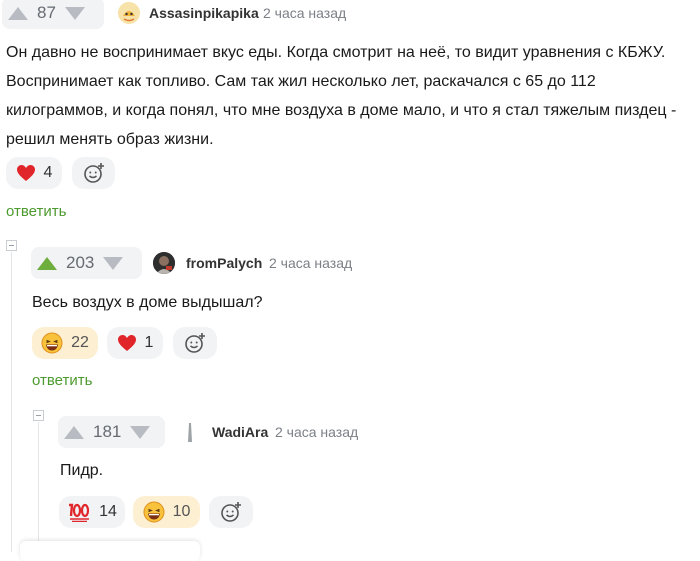 The width and height of the screenshot is (700, 561). Describe the element at coordinates (181, 511) in the screenshot. I see `reaction-count: 10` at that location.